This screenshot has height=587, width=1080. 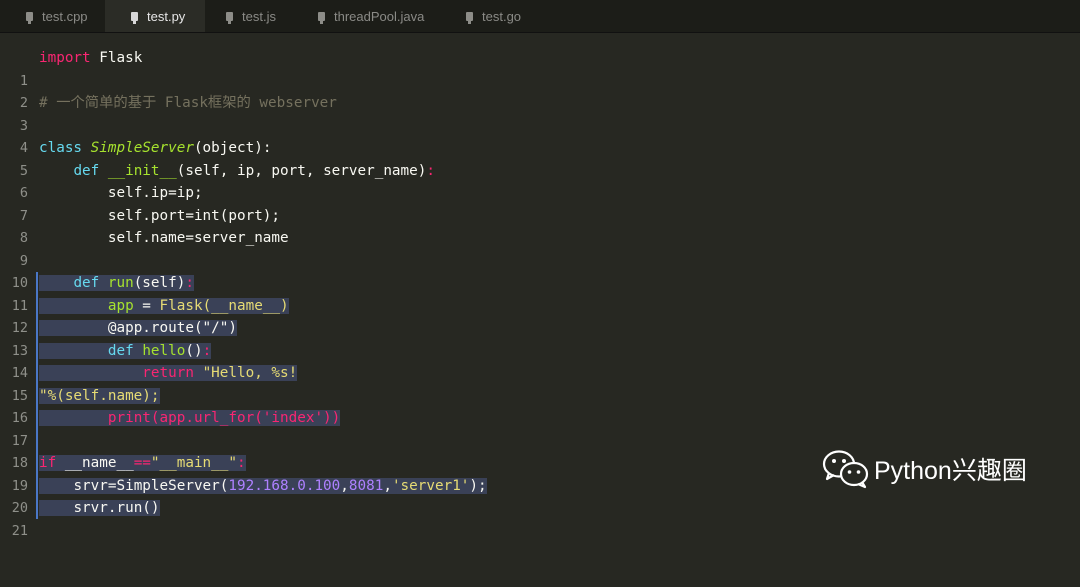 I want to click on function-name: __init__, so click(x=142, y=170).